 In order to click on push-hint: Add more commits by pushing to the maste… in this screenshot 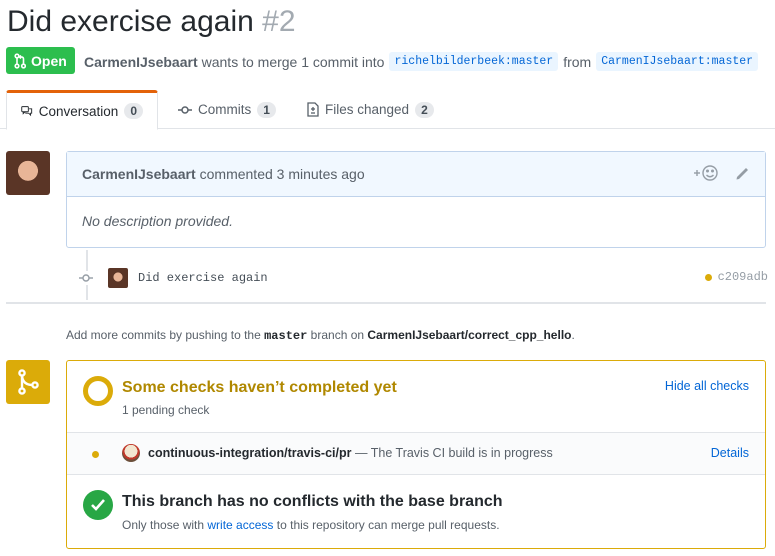, I will do `click(320, 335)`.